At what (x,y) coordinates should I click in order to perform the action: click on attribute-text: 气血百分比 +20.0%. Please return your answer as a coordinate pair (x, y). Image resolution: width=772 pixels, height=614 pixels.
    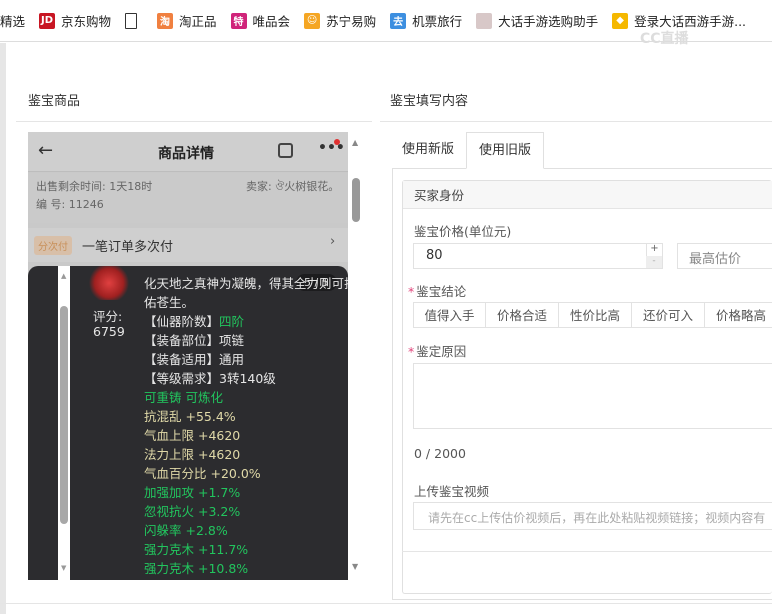
    Looking at the image, I should click on (202, 473).